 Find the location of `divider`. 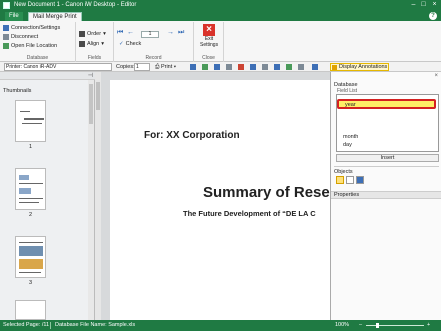

divider is located at coordinates (386, 166).